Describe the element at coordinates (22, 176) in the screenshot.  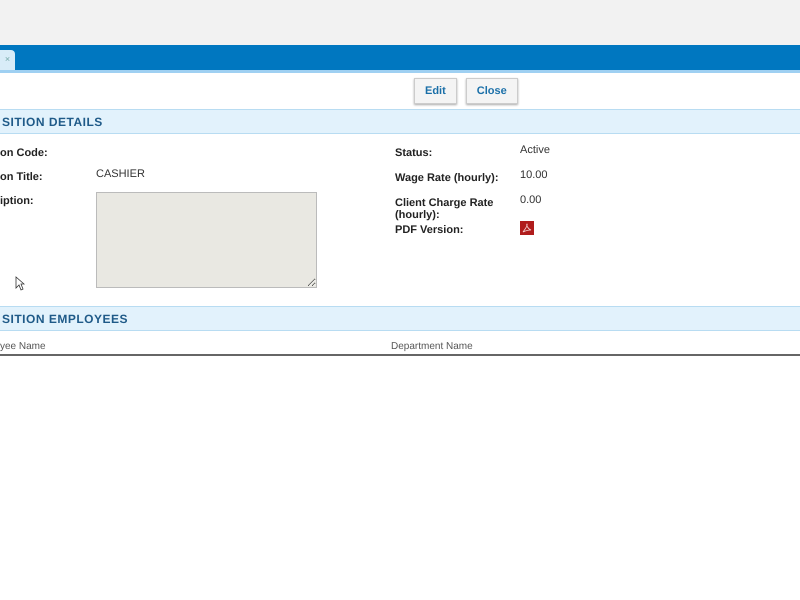
I see `field-label: on Title:` at that location.